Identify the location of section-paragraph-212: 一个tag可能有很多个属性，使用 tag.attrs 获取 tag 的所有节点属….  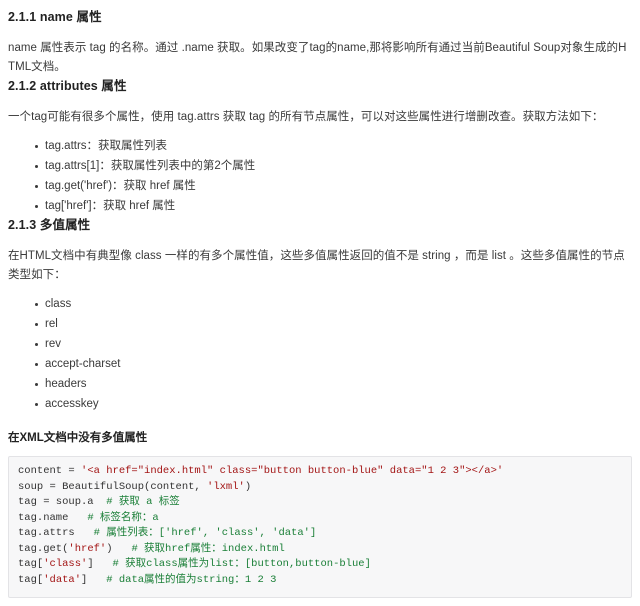
(306, 117).